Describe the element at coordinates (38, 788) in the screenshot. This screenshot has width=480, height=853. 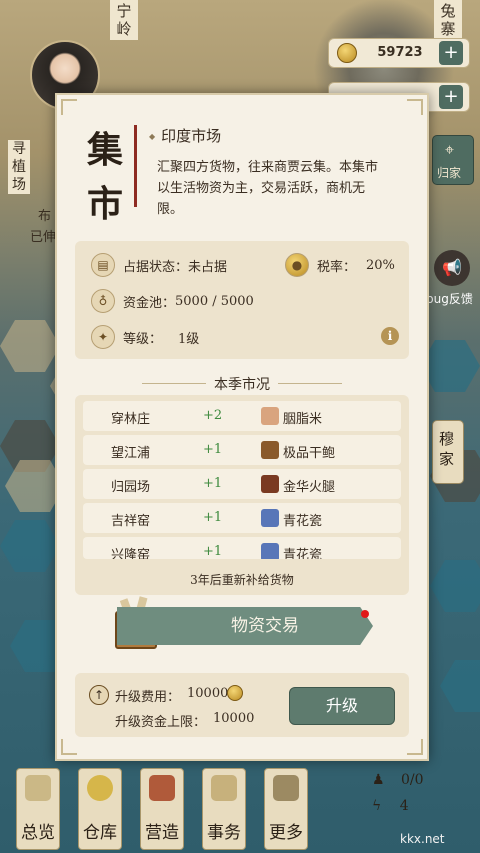
I see `brush-icon` at that location.